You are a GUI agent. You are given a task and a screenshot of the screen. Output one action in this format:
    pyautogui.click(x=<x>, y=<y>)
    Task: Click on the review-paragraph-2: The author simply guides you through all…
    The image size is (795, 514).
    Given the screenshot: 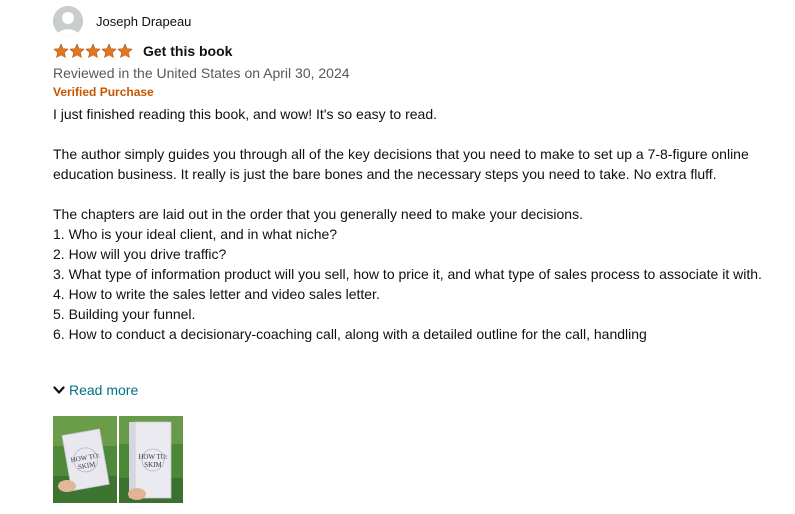 What is the action you would take?
    pyautogui.click(x=403, y=164)
    